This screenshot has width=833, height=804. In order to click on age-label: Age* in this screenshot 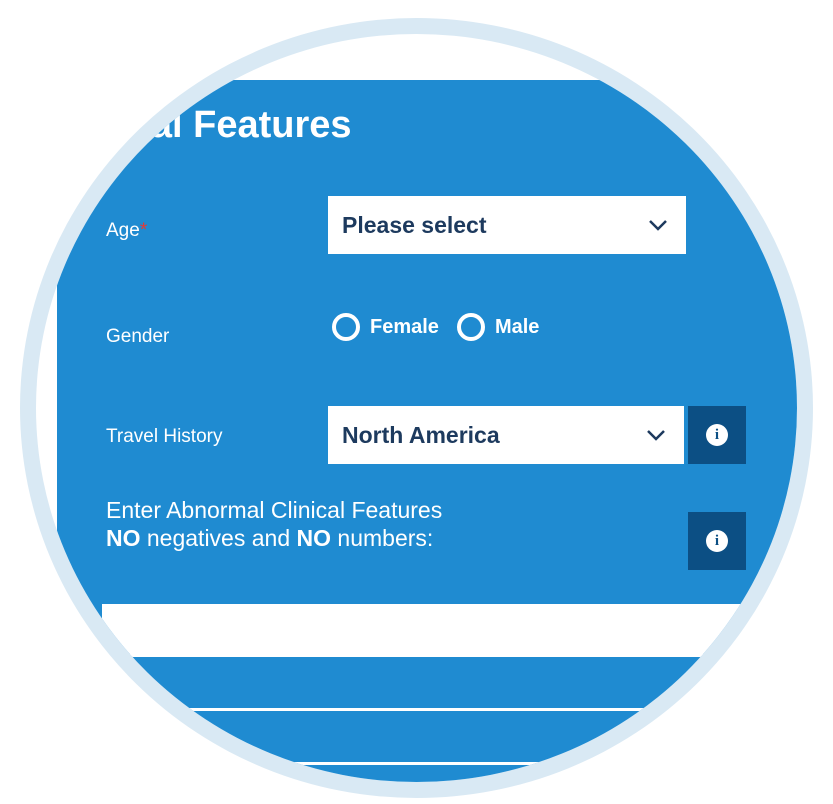, I will do `click(126, 231)`.